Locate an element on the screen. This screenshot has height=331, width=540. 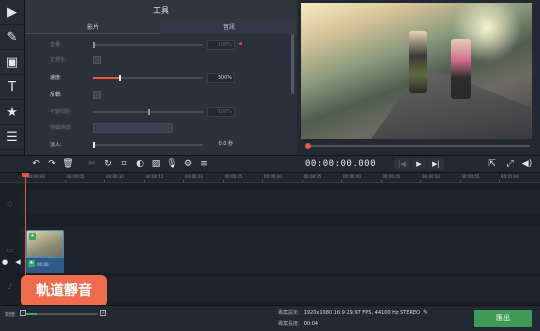
ruler-tick-label: 00:00:10 is located at coordinates (115, 176).